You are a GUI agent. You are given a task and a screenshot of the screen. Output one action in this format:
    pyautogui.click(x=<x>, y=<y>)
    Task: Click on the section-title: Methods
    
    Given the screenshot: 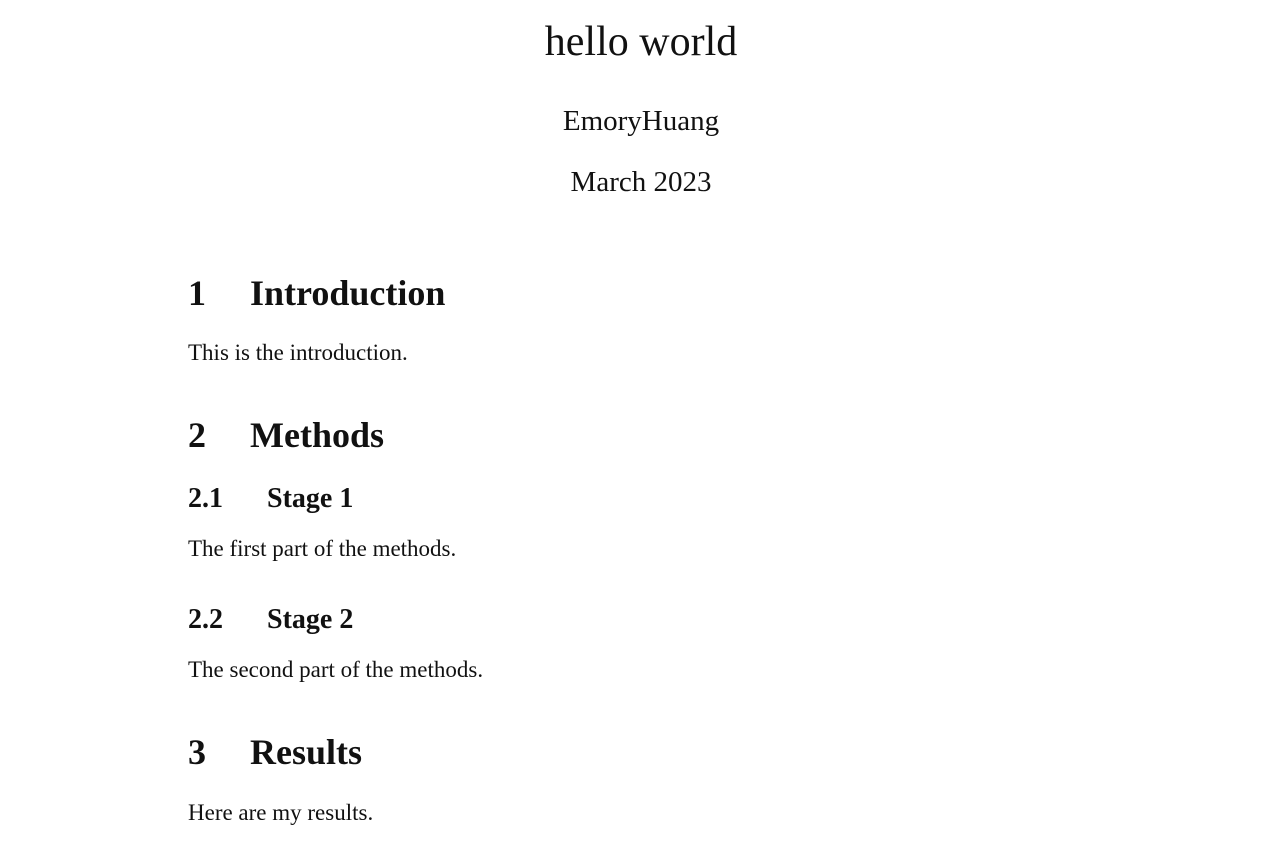 What is the action you would take?
    pyautogui.click(x=317, y=435)
    